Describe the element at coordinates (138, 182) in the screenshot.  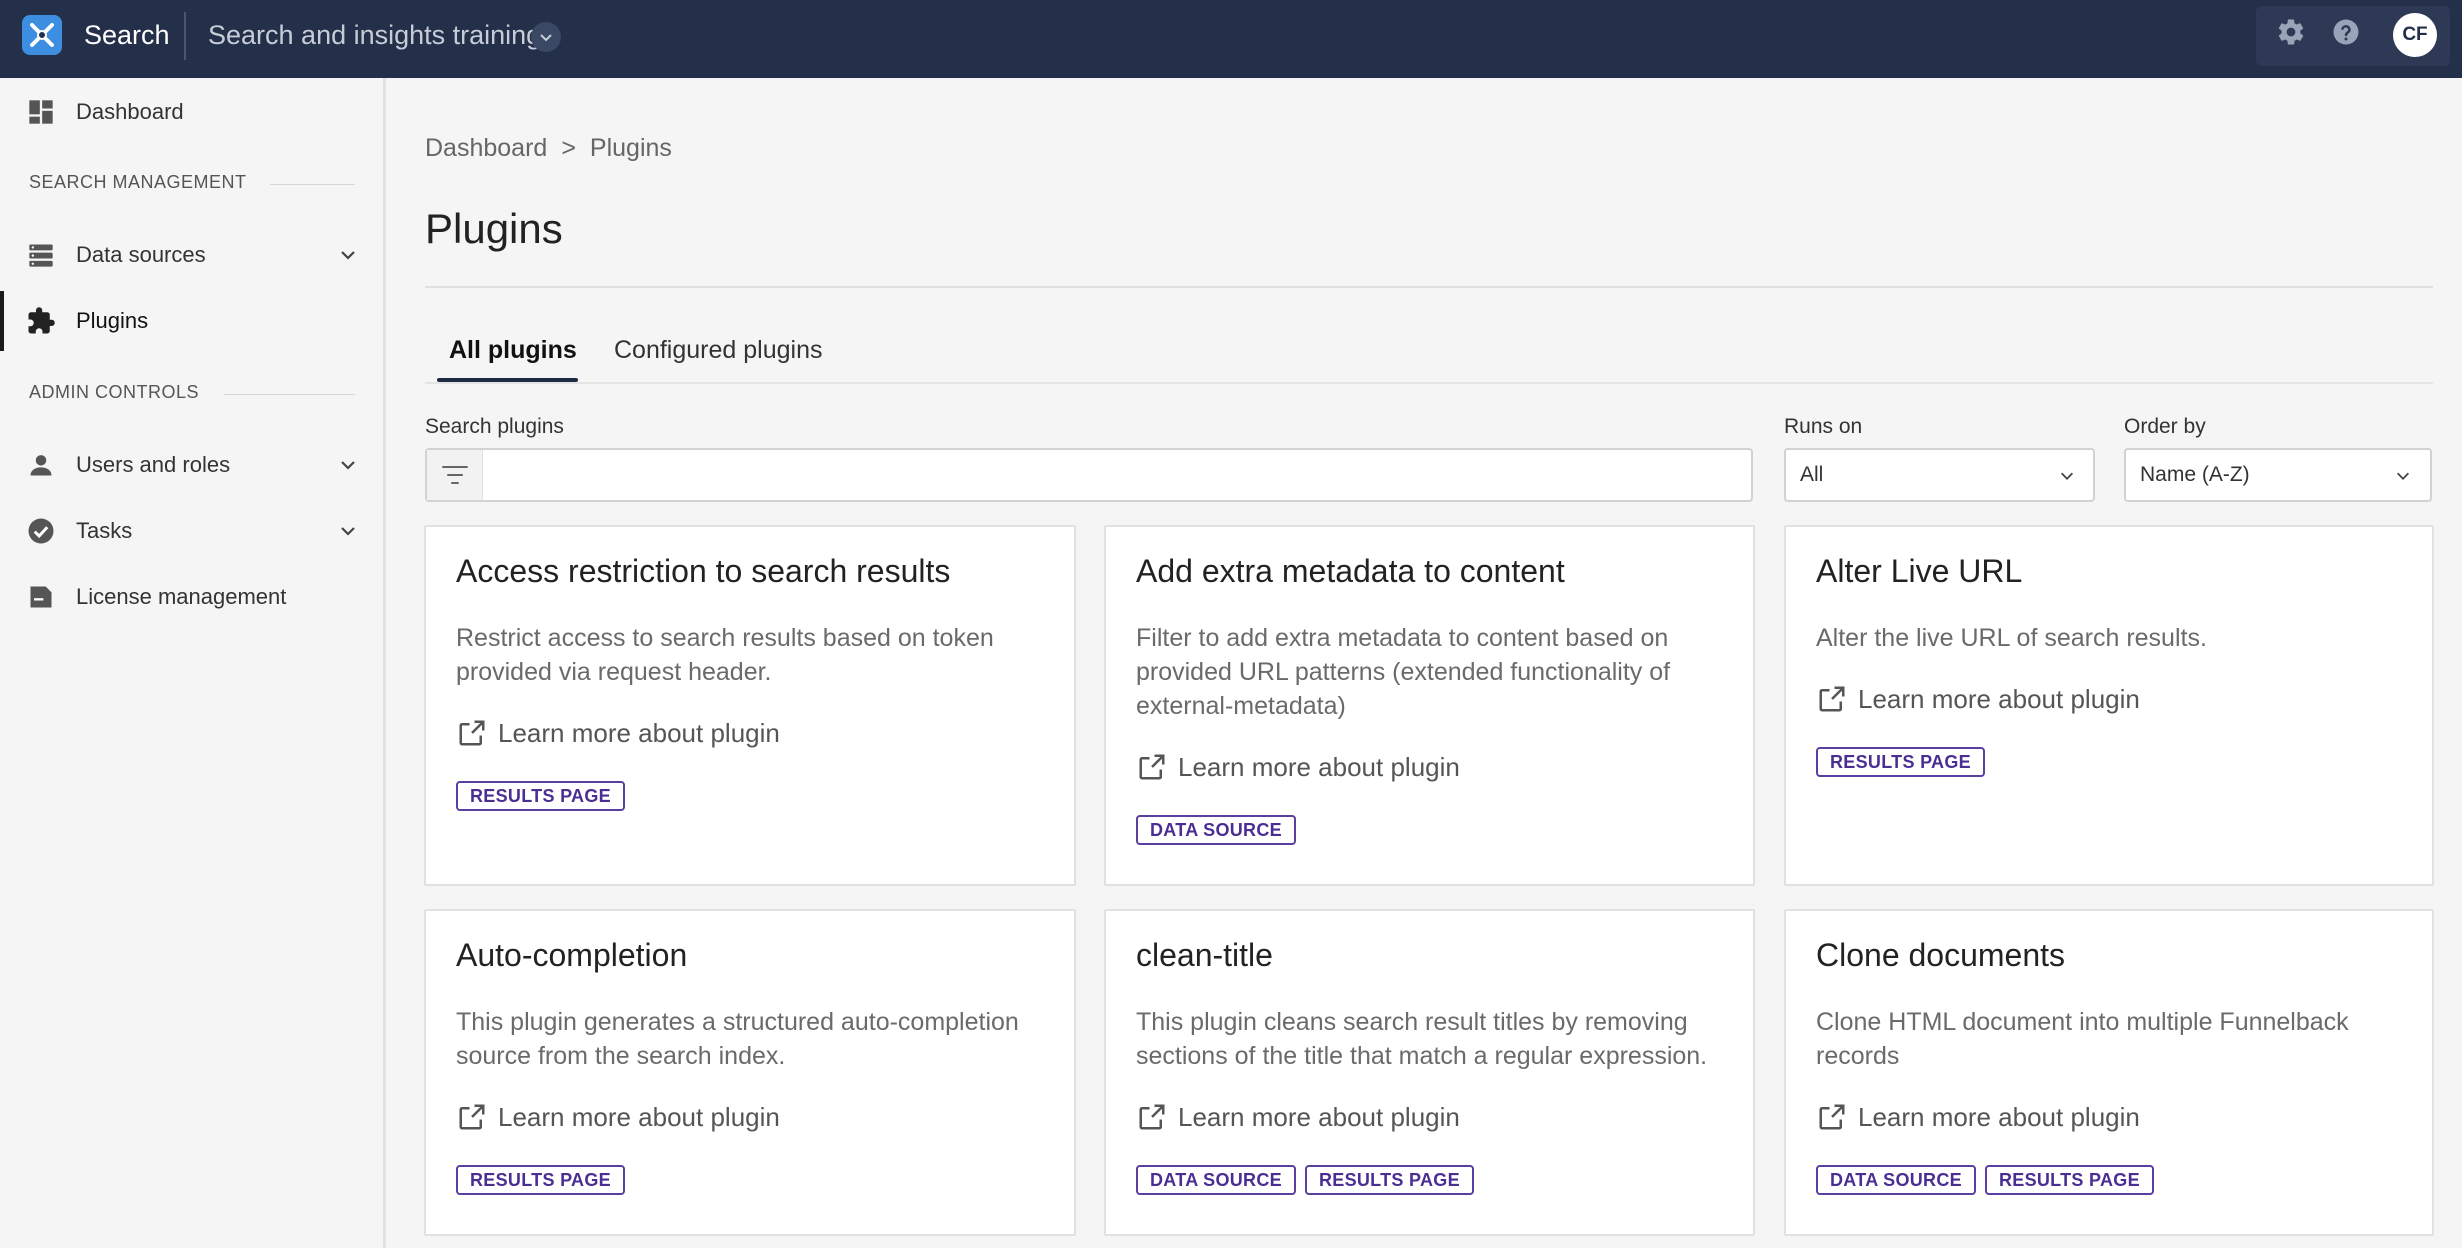
I see `section-label-search-management: SEARCH MANAGEMENT` at that location.